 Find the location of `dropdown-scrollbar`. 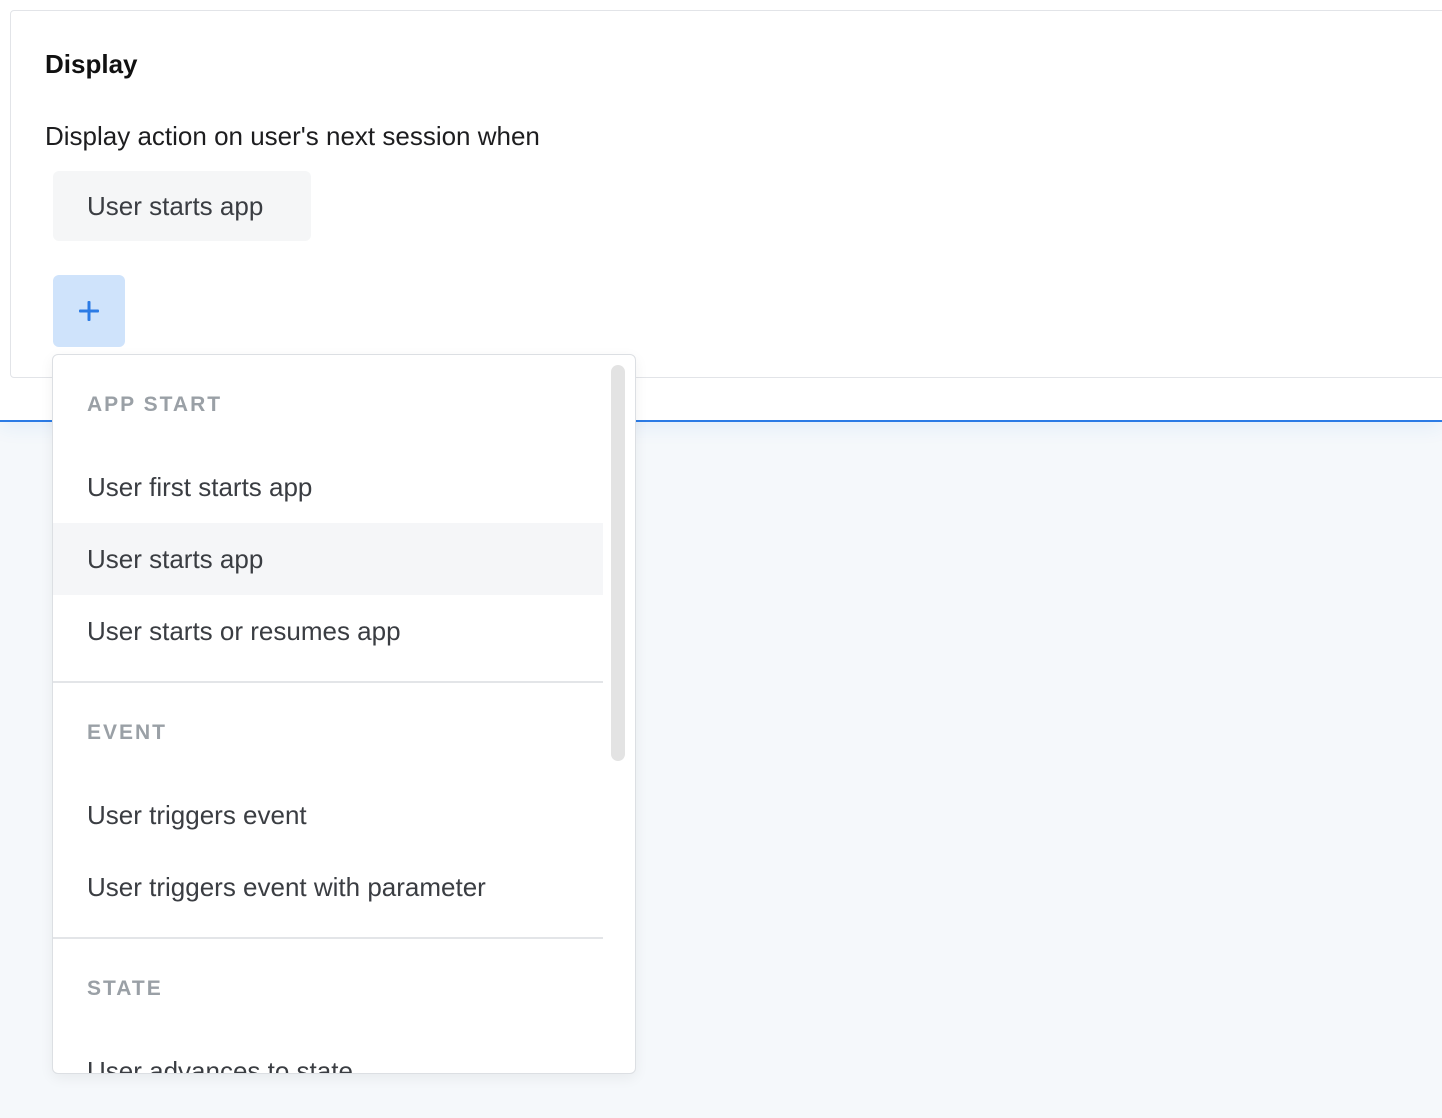

dropdown-scrollbar is located at coordinates (618, 714).